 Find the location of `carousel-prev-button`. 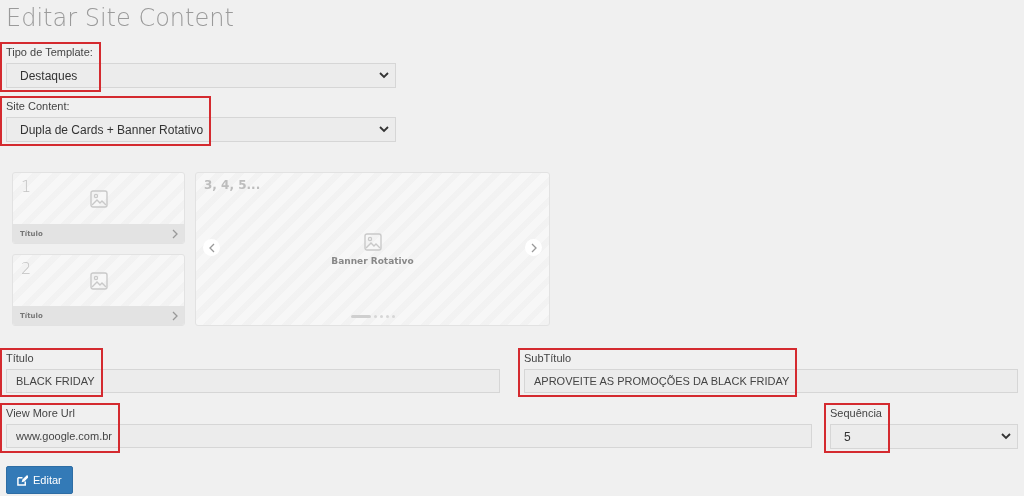

carousel-prev-button is located at coordinates (211, 247).